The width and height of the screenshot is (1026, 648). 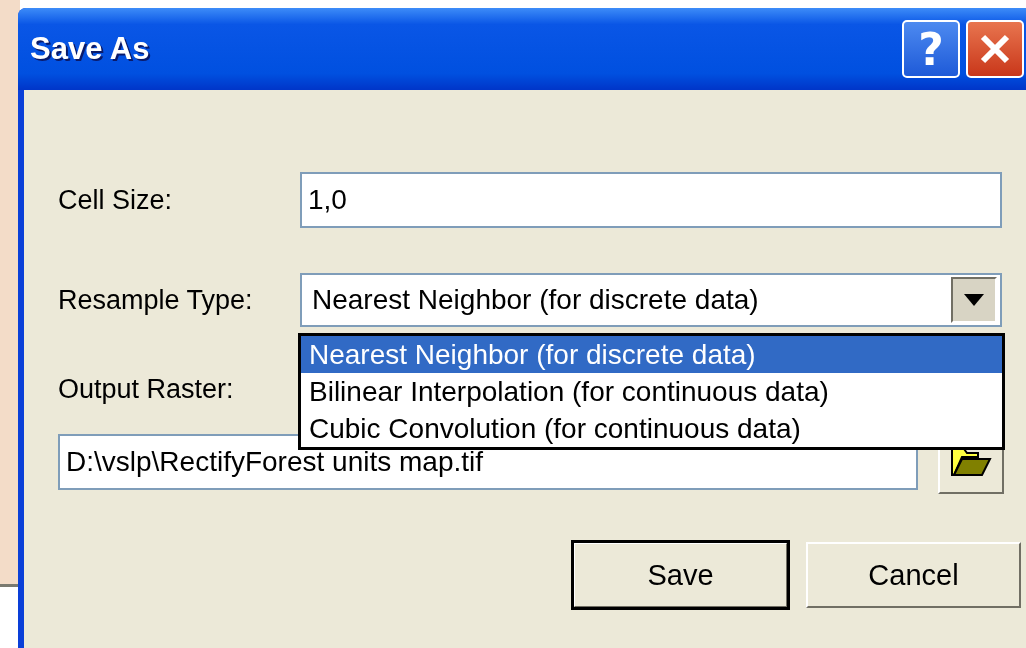 What do you see at coordinates (651, 354) in the screenshot?
I see `dropdown-option: Nearest Neighbor (for discrete data)` at bounding box center [651, 354].